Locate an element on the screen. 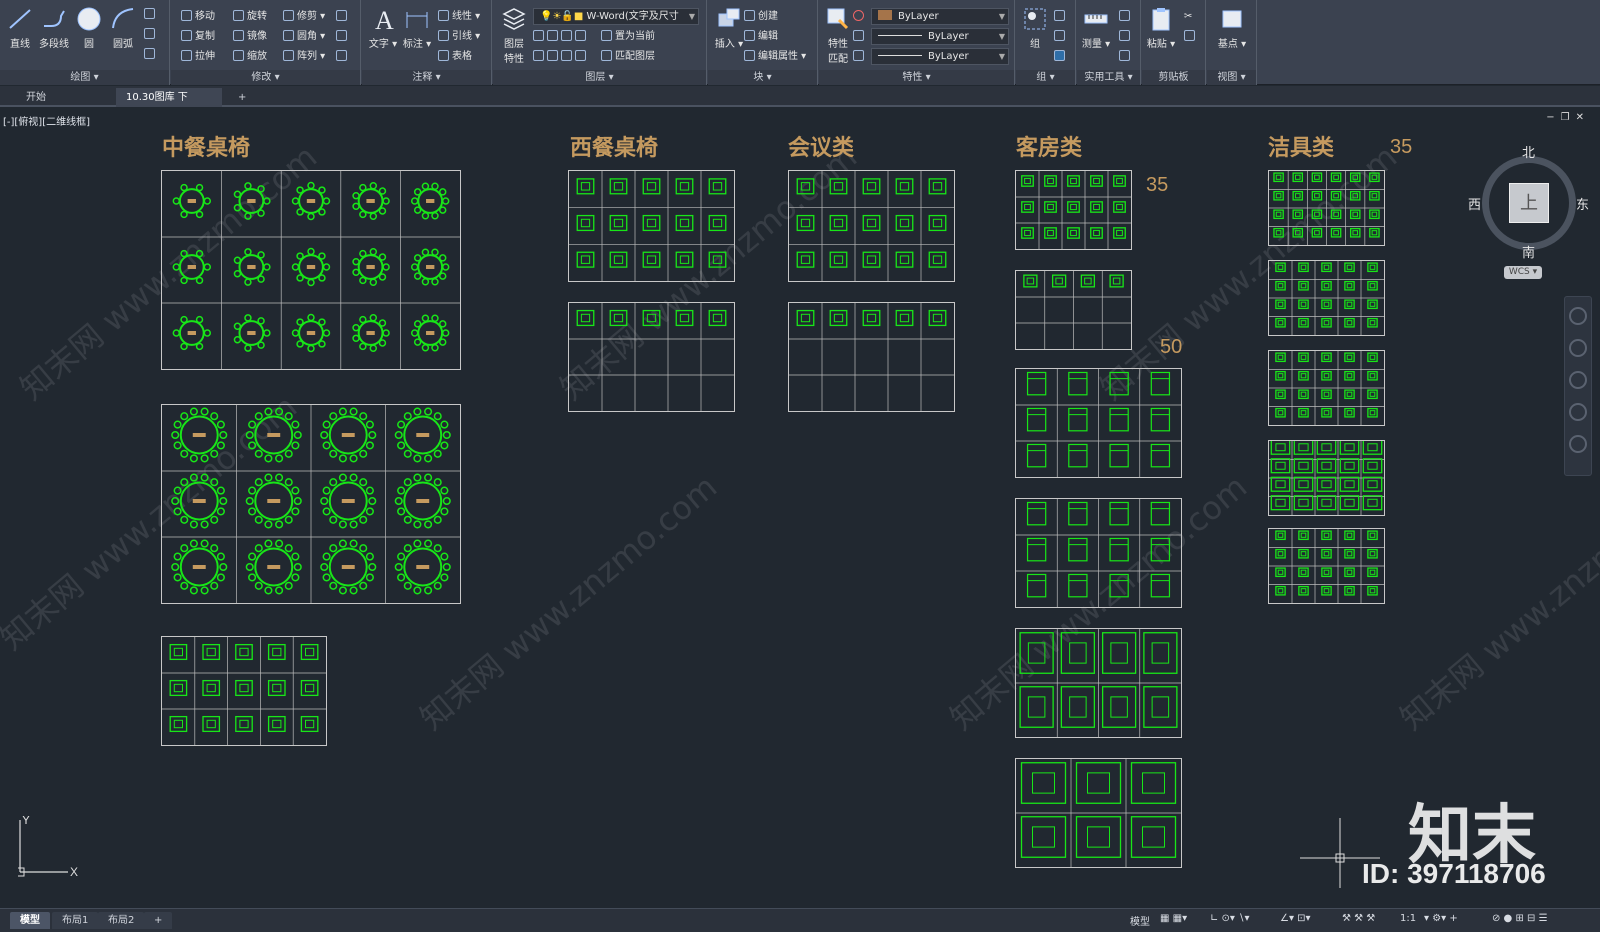  compass-east: 东 is located at coordinates (1582, 203).